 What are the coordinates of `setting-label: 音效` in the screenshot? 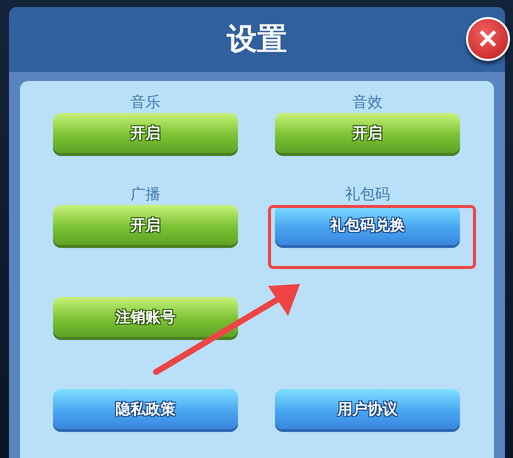 It's located at (367, 102).